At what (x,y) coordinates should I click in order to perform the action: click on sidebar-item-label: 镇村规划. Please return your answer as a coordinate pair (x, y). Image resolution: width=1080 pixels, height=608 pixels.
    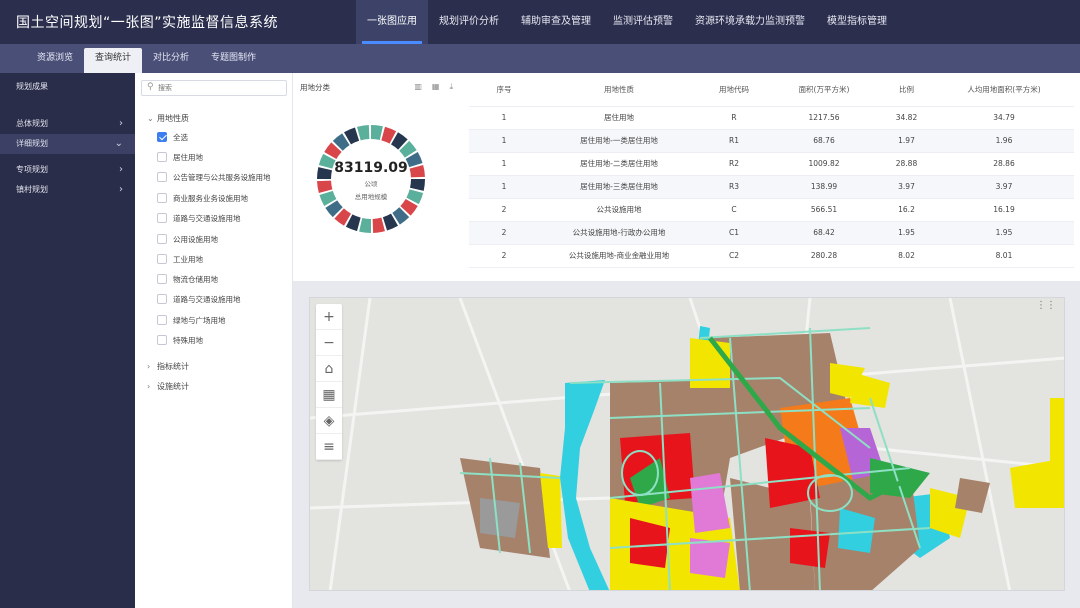
    Looking at the image, I should click on (32, 189).